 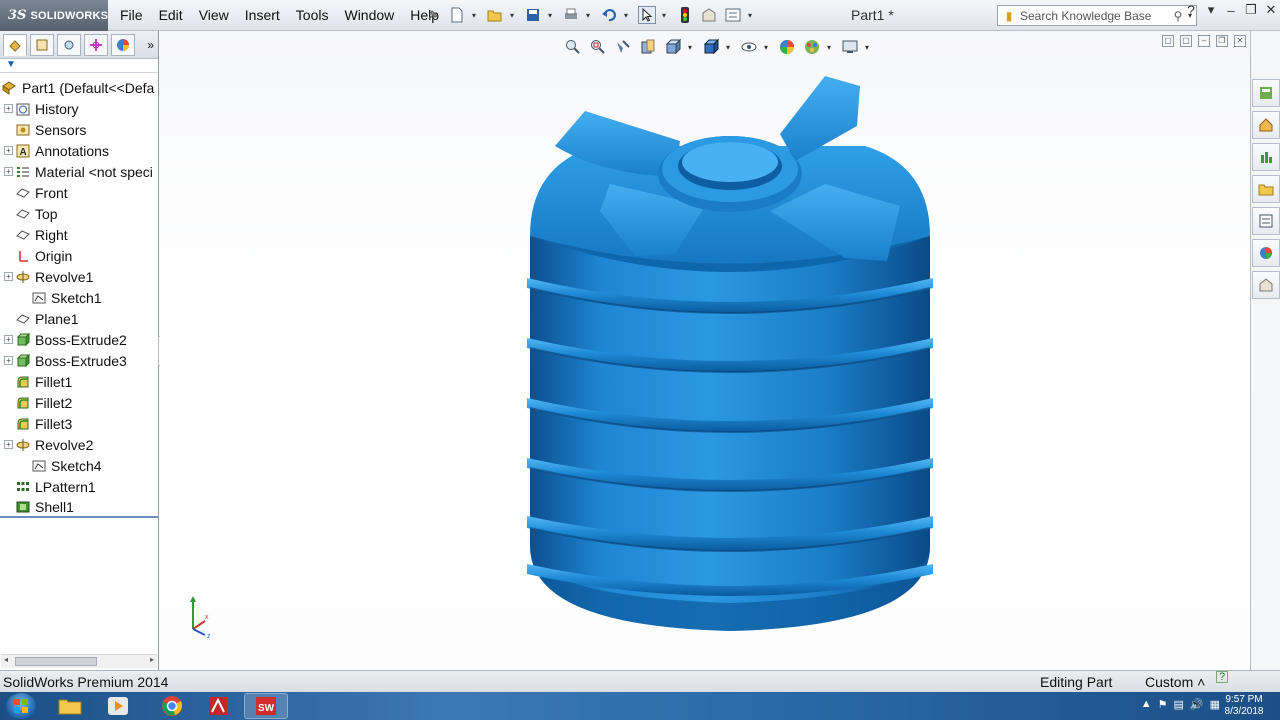 I want to click on tree-item-material: + Material <not speci, so click(x=79, y=171).